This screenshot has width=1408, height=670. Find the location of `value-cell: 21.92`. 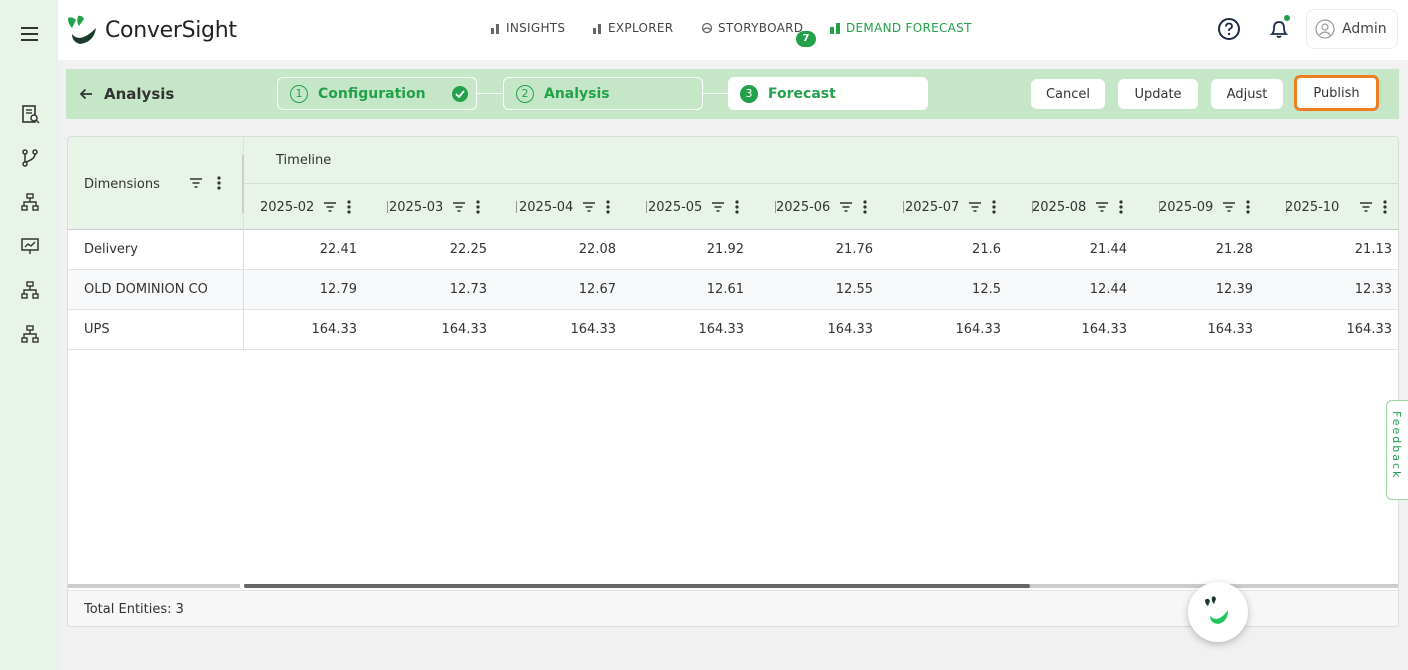

value-cell: 21.92 is located at coordinates (689, 249).